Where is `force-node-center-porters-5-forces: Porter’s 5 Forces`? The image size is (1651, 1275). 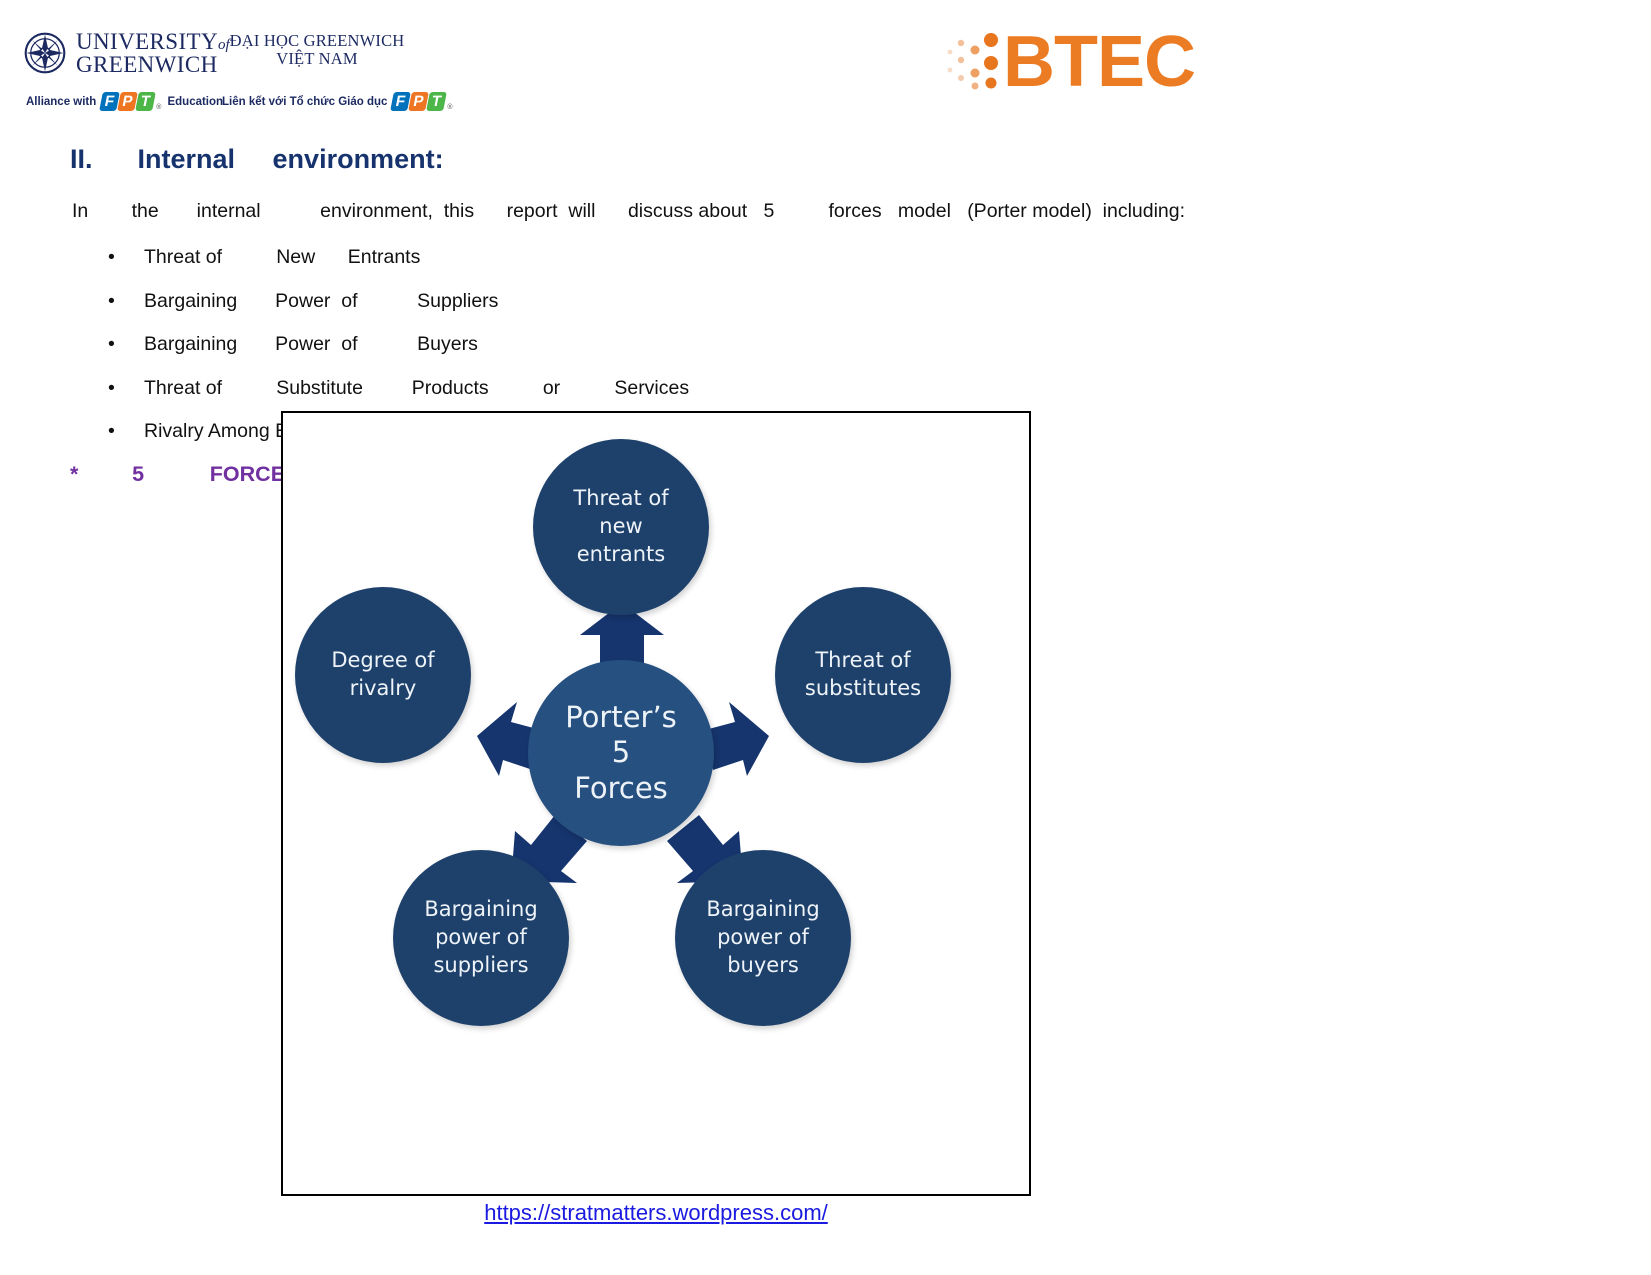
force-node-center-porters-5-forces: Porter’s 5 Forces is located at coordinates (621, 753).